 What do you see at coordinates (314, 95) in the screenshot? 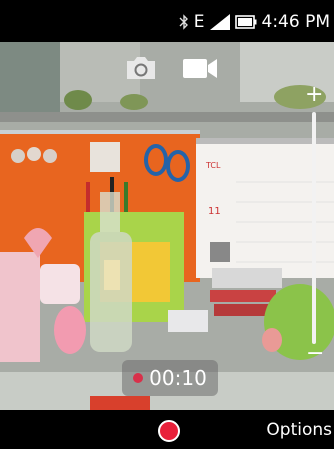
I see `zoom-in-icon: +` at bounding box center [314, 95].